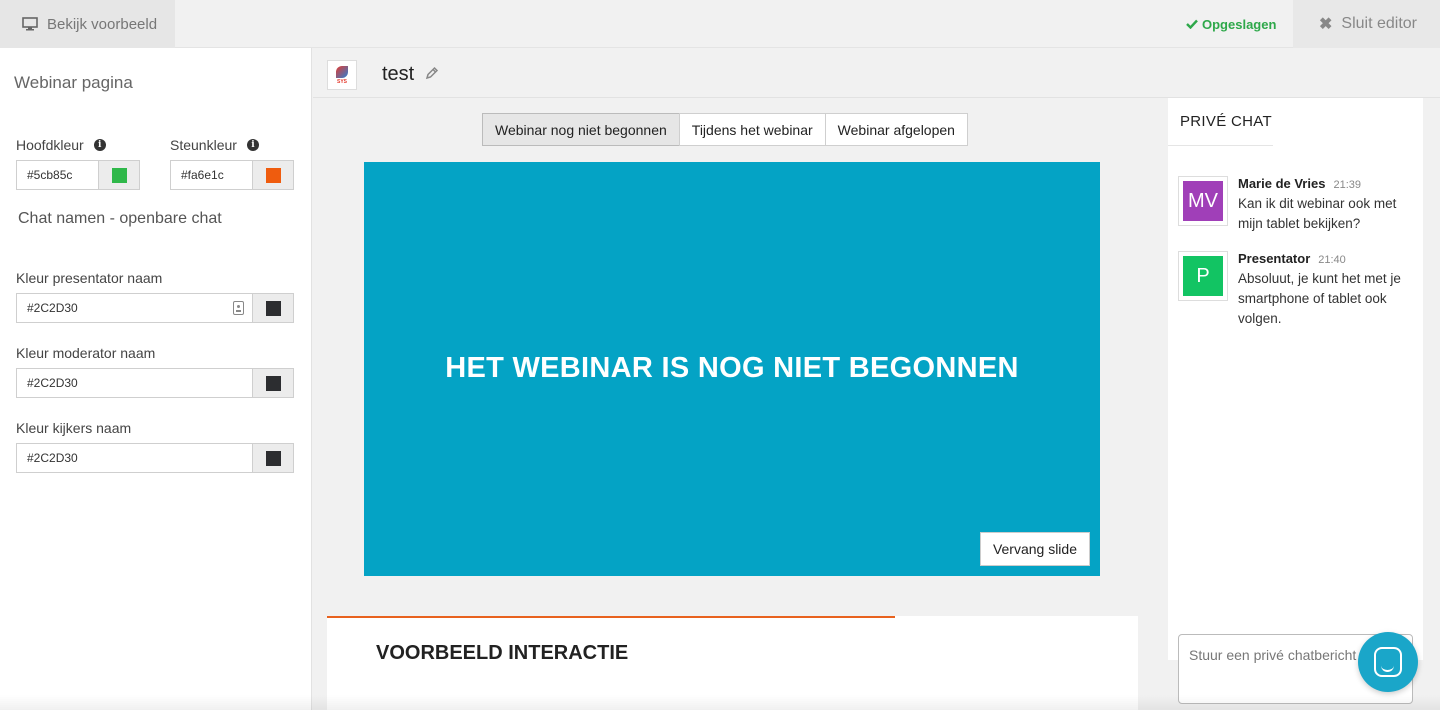 The width and height of the screenshot is (1440, 710). I want to click on viewers-color-picker, so click(273, 458).